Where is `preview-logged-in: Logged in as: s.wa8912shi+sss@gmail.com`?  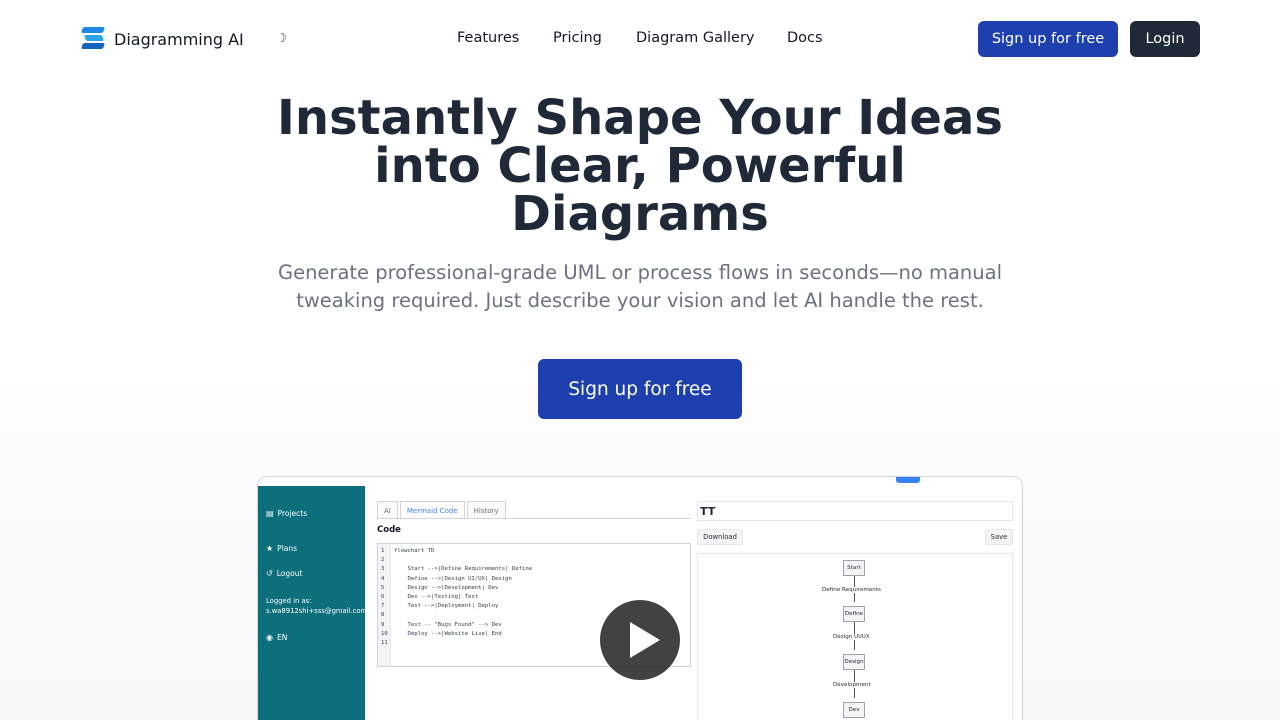
preview-logged-in: Logged in as: s.wa8912shi+sss@gmail.com is located at coordinates (316, 606).